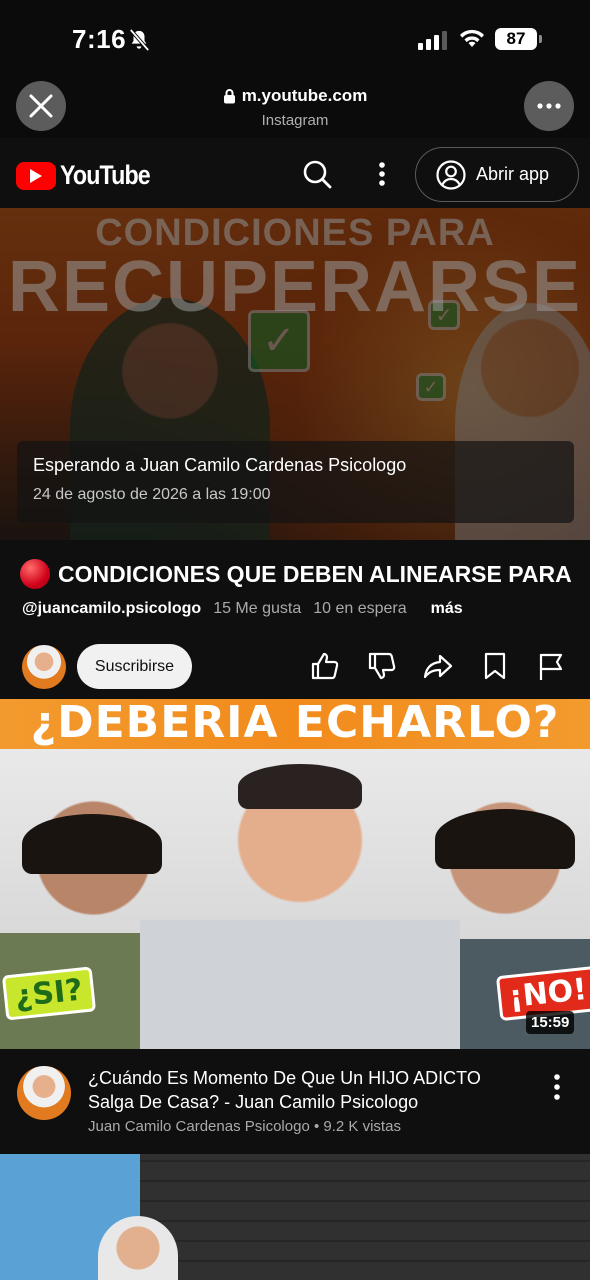 This screenshot has width=590, height=1280. I want to click on close-icon, so click(41, 106).